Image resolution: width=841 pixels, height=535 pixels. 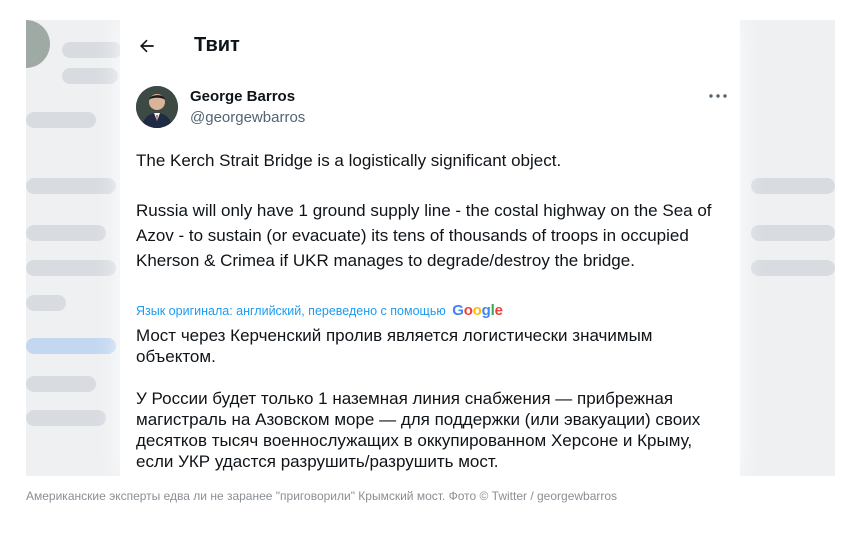 I want to click on arrow-left-icon, so click(x=147, y=46).